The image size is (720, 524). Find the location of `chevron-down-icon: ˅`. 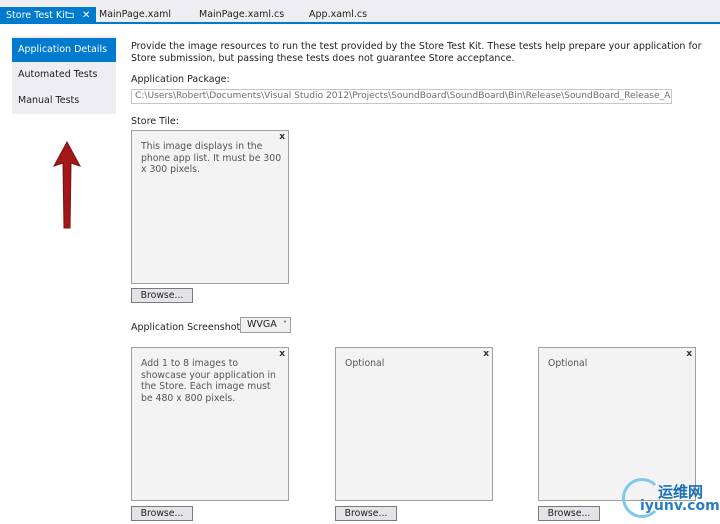

chevron-down-icon: ˅ is located at coordinates (285, 324).